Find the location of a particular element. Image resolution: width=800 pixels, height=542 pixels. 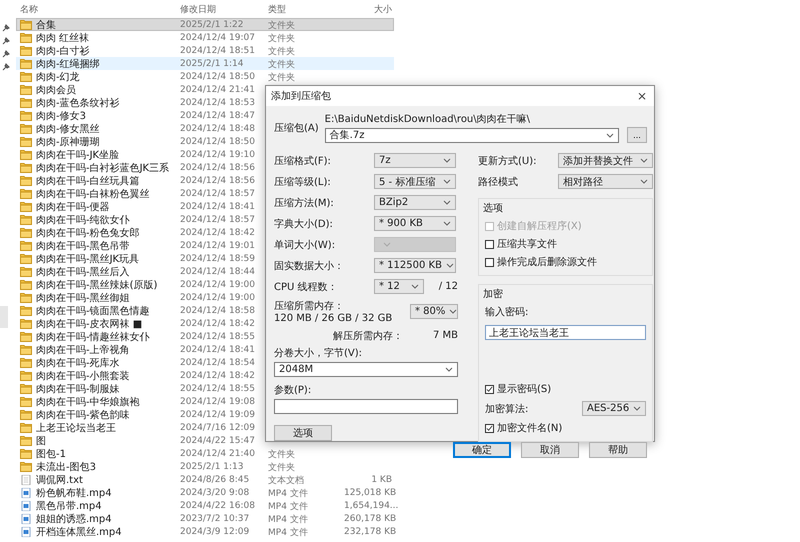

password-field: 上老王论坛当老王 is located at coordinates (565, 332).